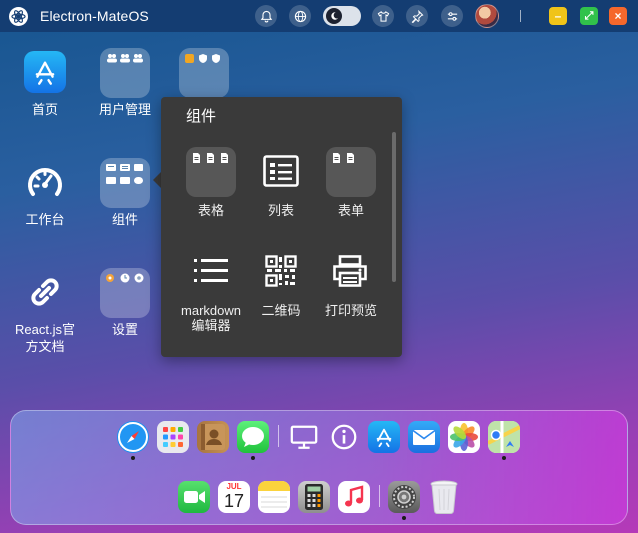 This screenshot has width=638, height=533. What do you see at coordinates (394, 207) in the screenshot?
I see `popup-scrollbar` at bounding box center [394, 207].